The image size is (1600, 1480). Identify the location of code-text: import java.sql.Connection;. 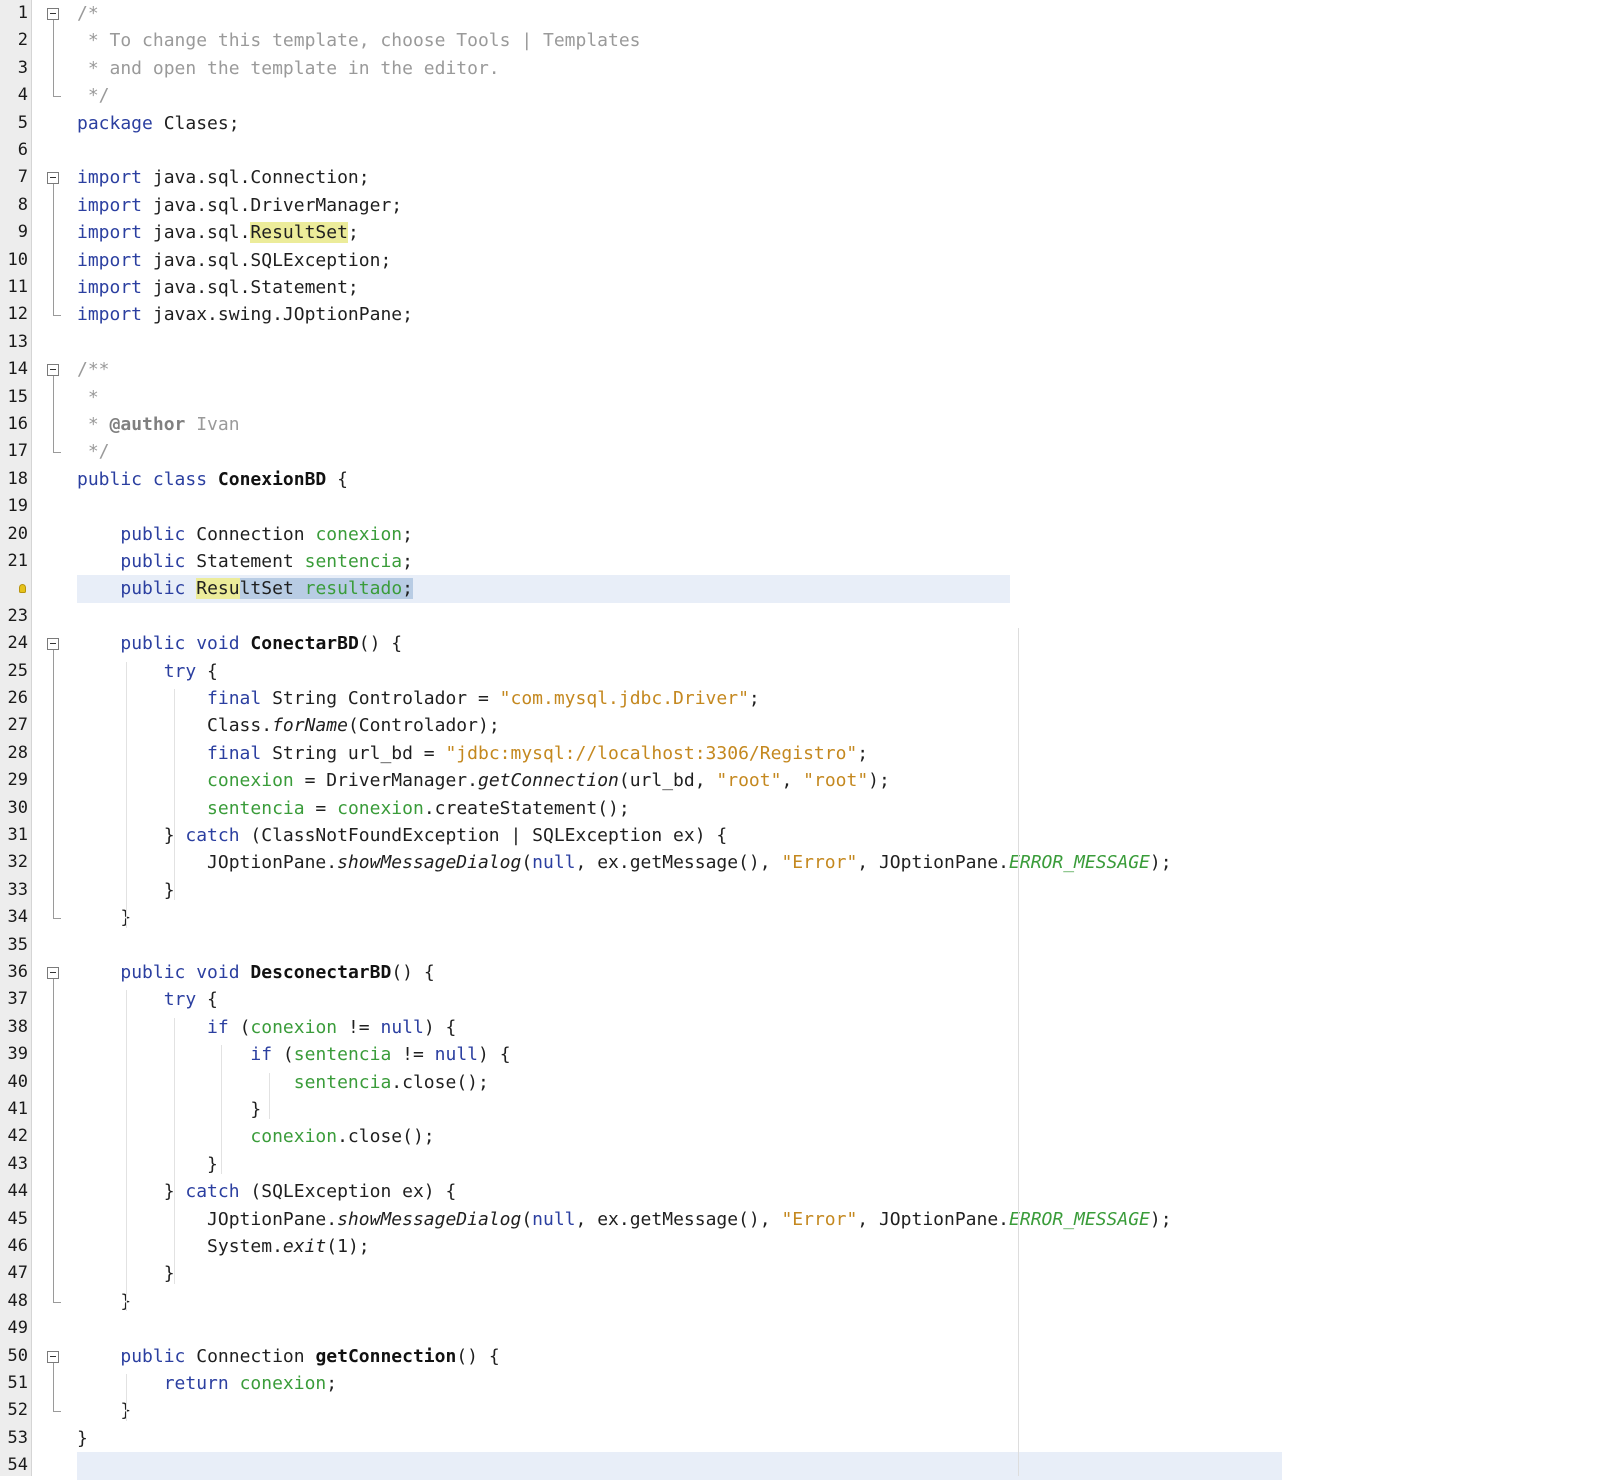
(223, 177).